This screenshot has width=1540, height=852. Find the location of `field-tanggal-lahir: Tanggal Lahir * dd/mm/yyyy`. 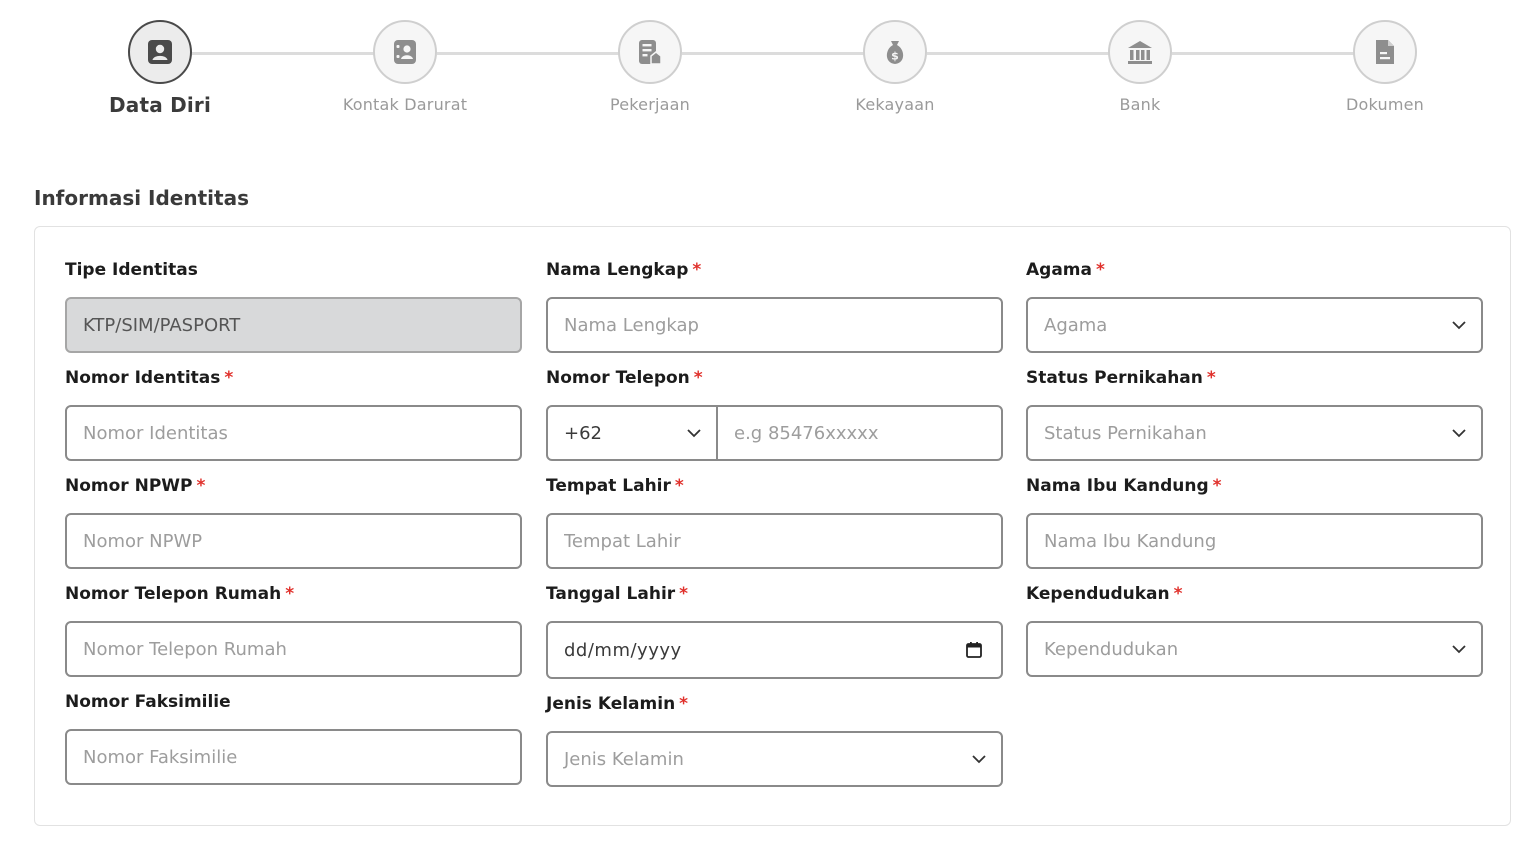

field-tanggal-lahir: Tanggal Lahir * dd/mm/yyyy is located at coordinates (774, 630).